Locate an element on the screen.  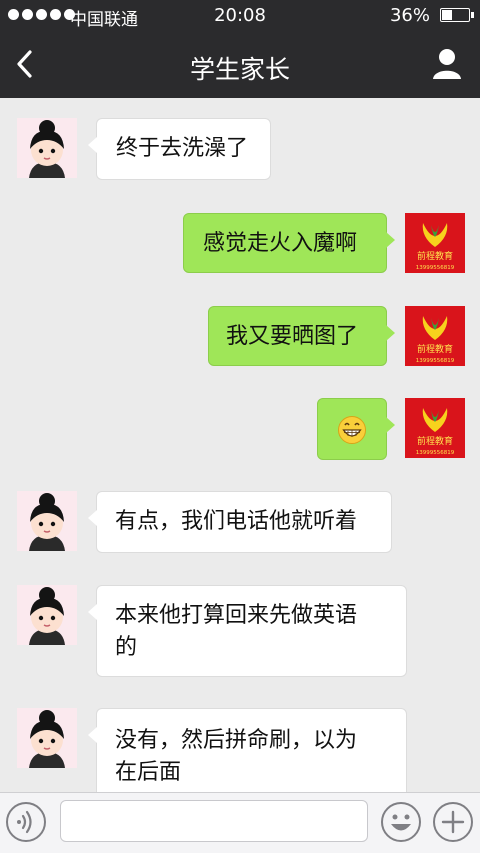
message-bubble: 终于去洗澡了 is located at coordinates (179, 149).